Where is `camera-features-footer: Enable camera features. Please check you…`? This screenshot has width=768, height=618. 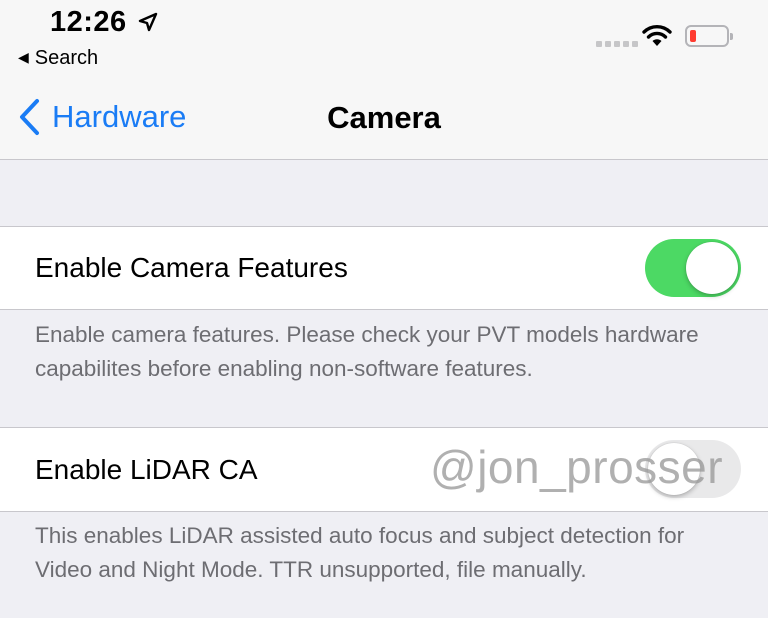 camera-features-footer: Enable camera features. Please check you… is located at coordinates (367, 351).